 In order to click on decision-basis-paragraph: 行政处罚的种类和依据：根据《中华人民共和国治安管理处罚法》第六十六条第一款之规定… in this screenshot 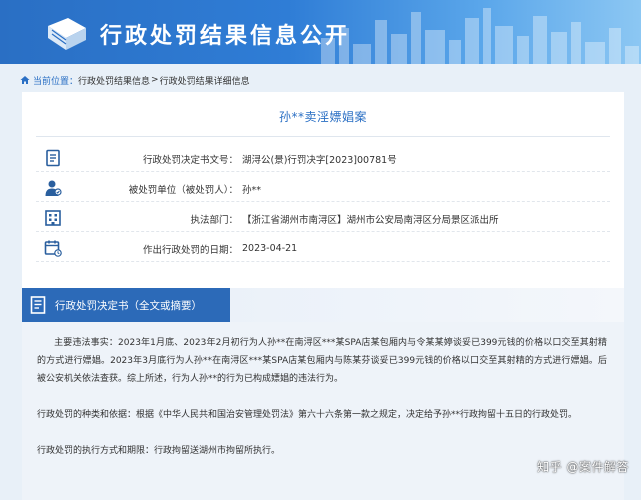, I will do `click(307, 415)`.